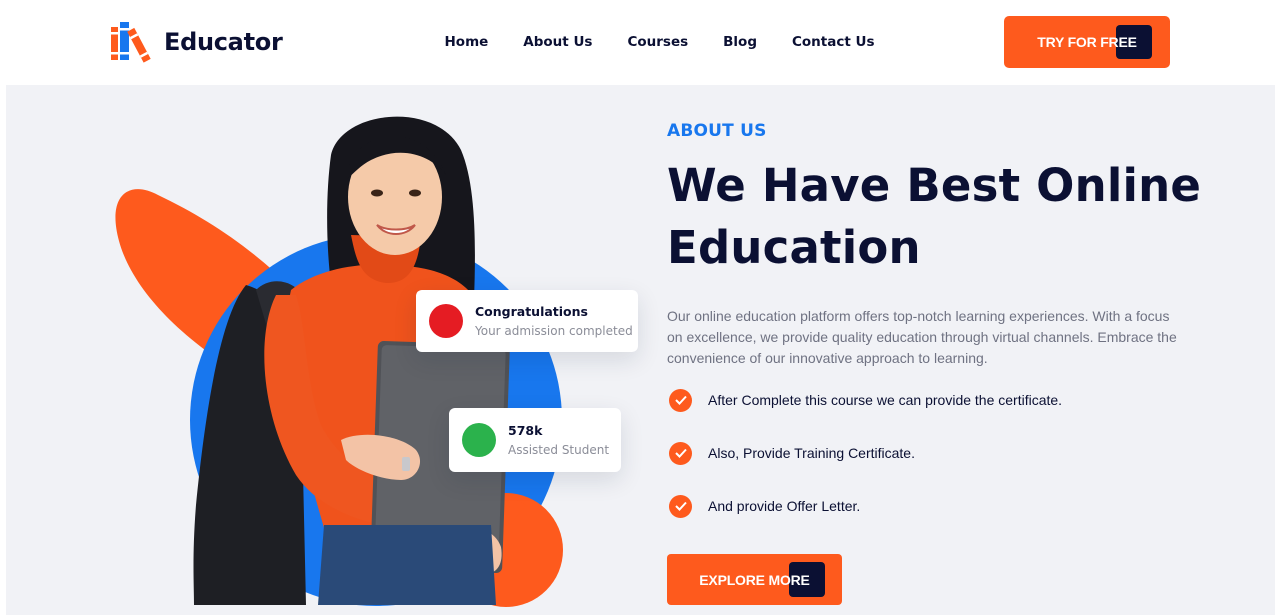 This screenshot has width=1280, height=615. What do you see at coordinates (927, 506) in the screenshot?
I see `list-item: And provide Offer Letter.` at bounding box center [927, 506].